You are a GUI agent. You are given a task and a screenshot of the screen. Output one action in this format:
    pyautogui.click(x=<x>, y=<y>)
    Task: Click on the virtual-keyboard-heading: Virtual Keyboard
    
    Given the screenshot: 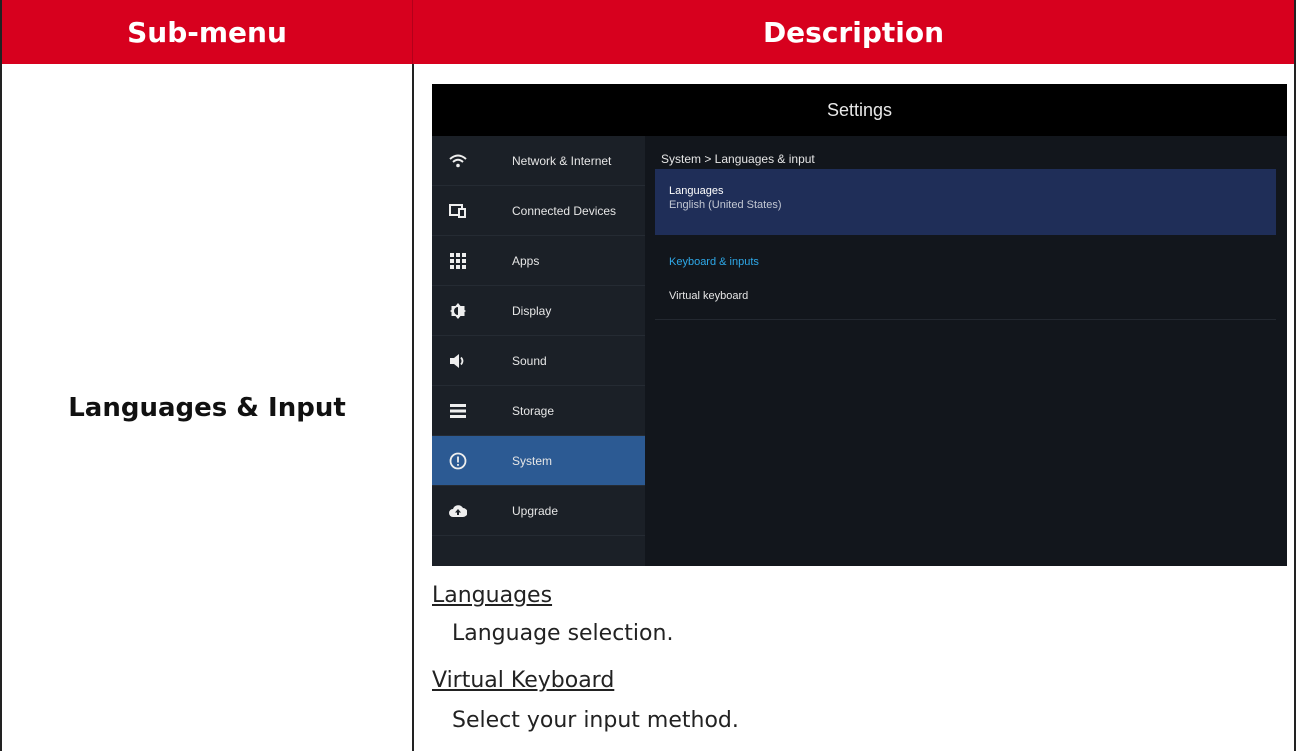 What is the action you would take?
    pyautogui.click(x=523, y=680)
    